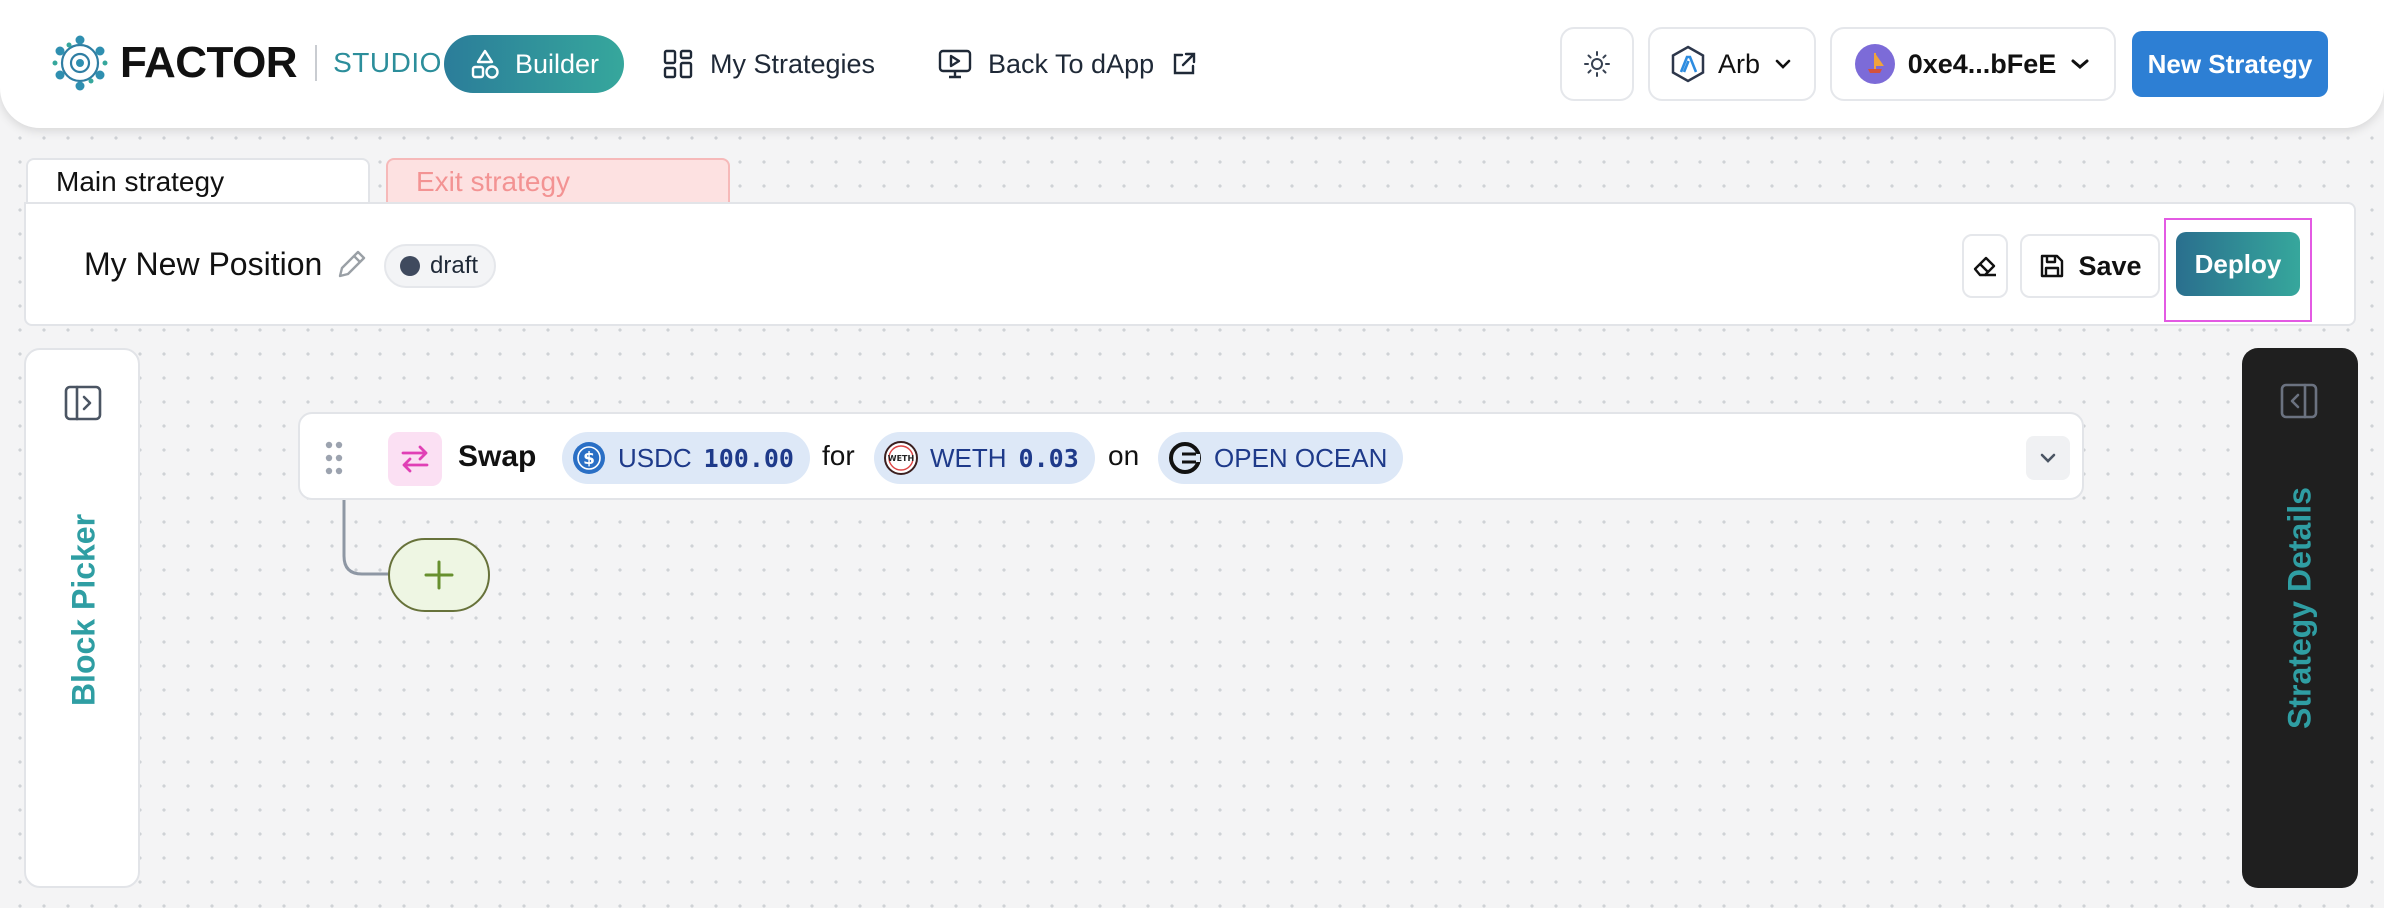 Image resolution: width=2384 pixels, height=908 pixels. I want to click on to-token-amount: 0.03, so click(1048, 458).